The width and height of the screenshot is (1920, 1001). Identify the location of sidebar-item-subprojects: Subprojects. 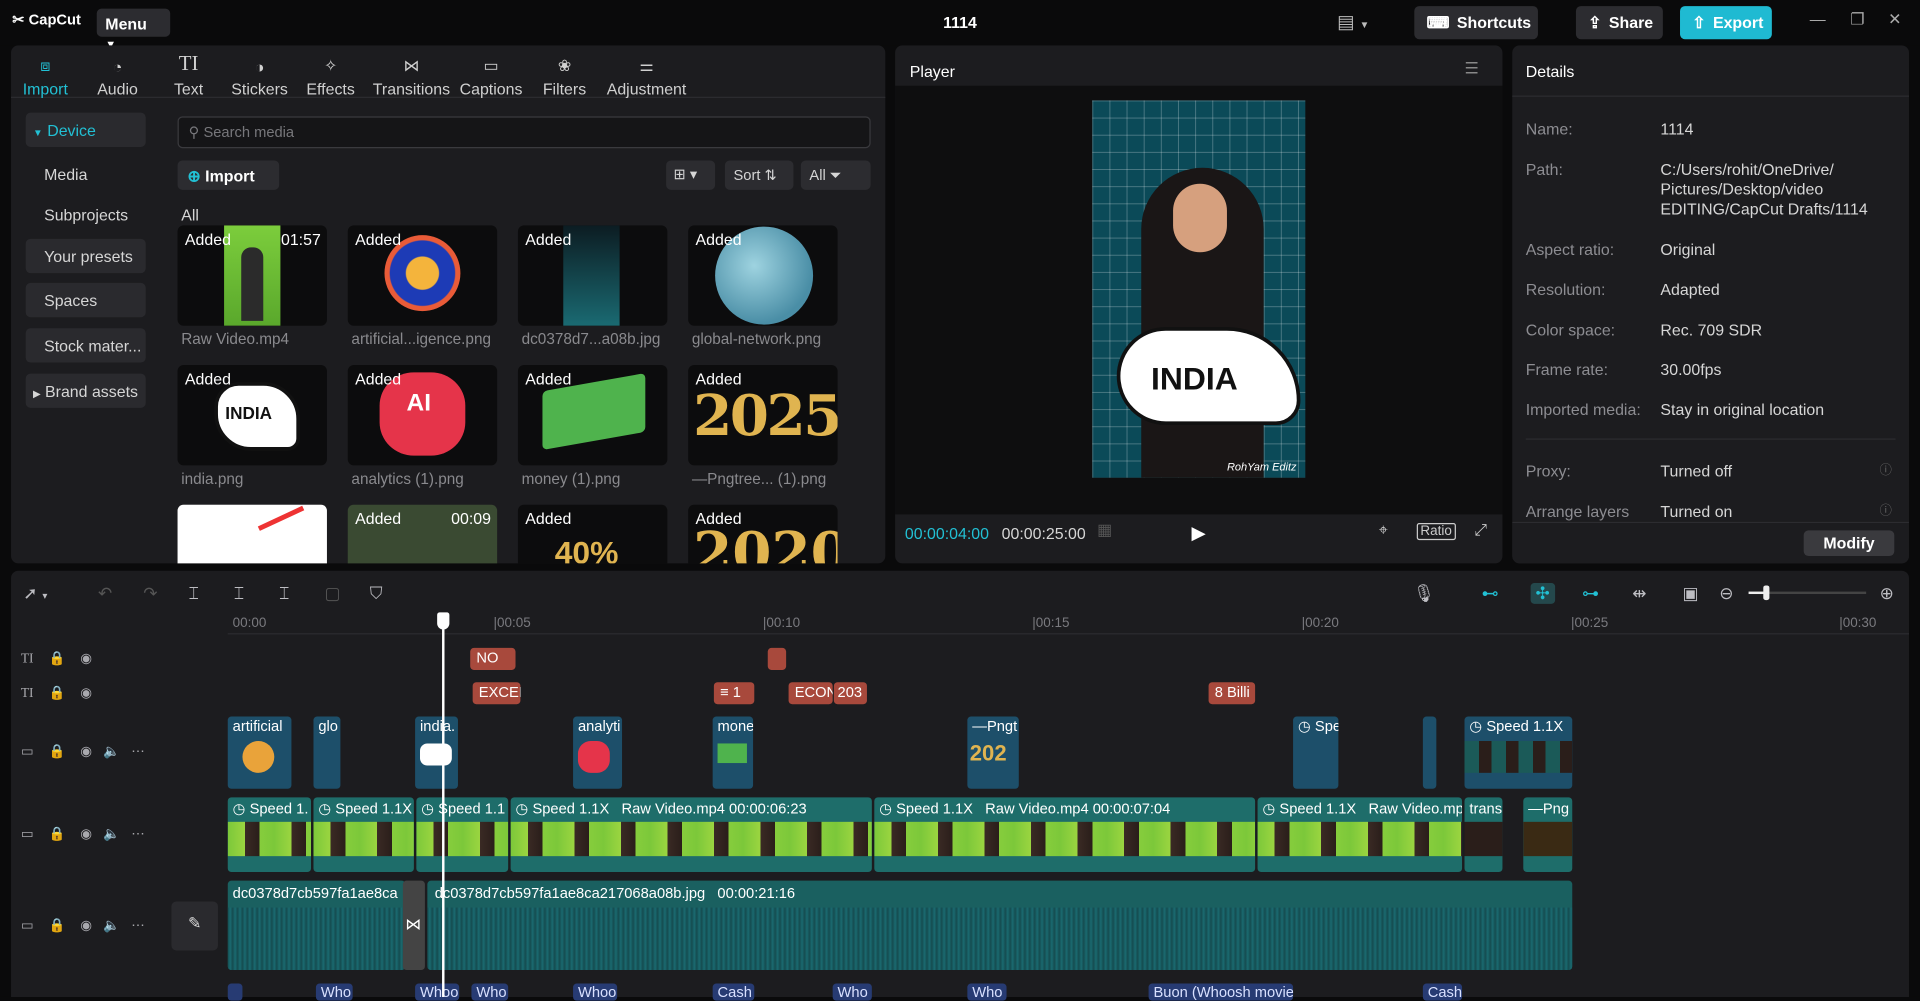
(86, 214).